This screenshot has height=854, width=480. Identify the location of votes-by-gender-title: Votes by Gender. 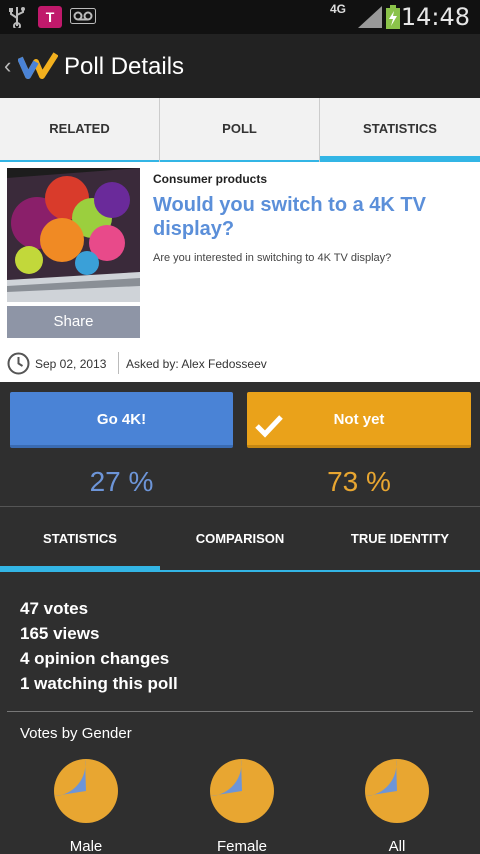
(76, 733).